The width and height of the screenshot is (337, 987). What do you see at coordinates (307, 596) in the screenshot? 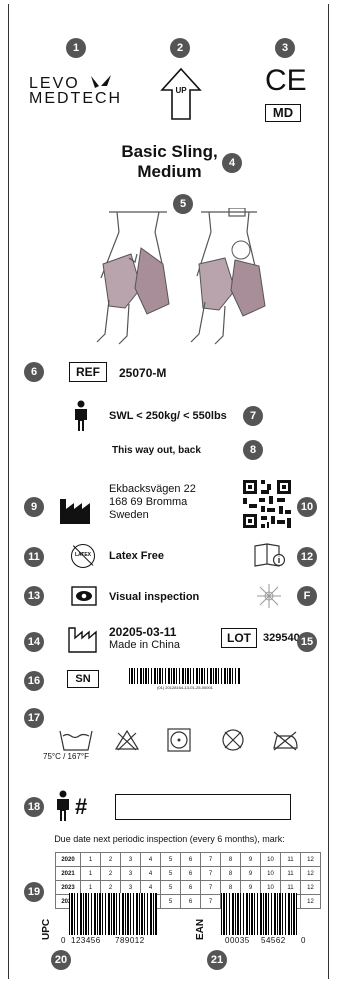
I see `badge-f: F` at bounding box center [307, 596].